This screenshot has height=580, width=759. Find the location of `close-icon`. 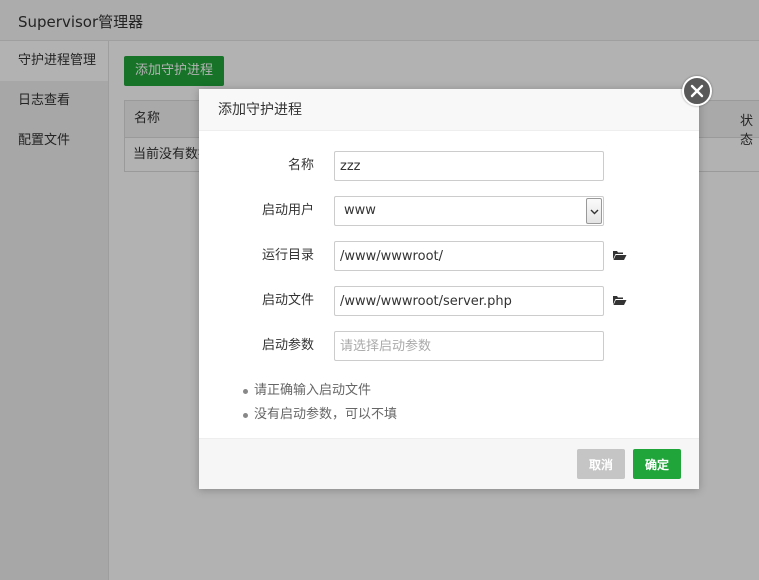

close-icon is located at coordinates (697, 91).